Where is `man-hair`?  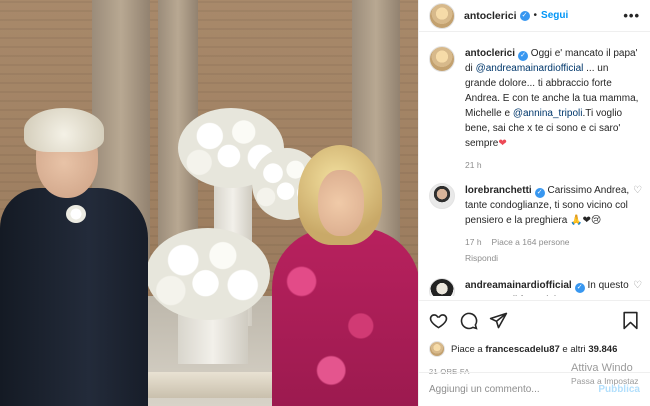
man-hair is located at coordinates (64, 130).